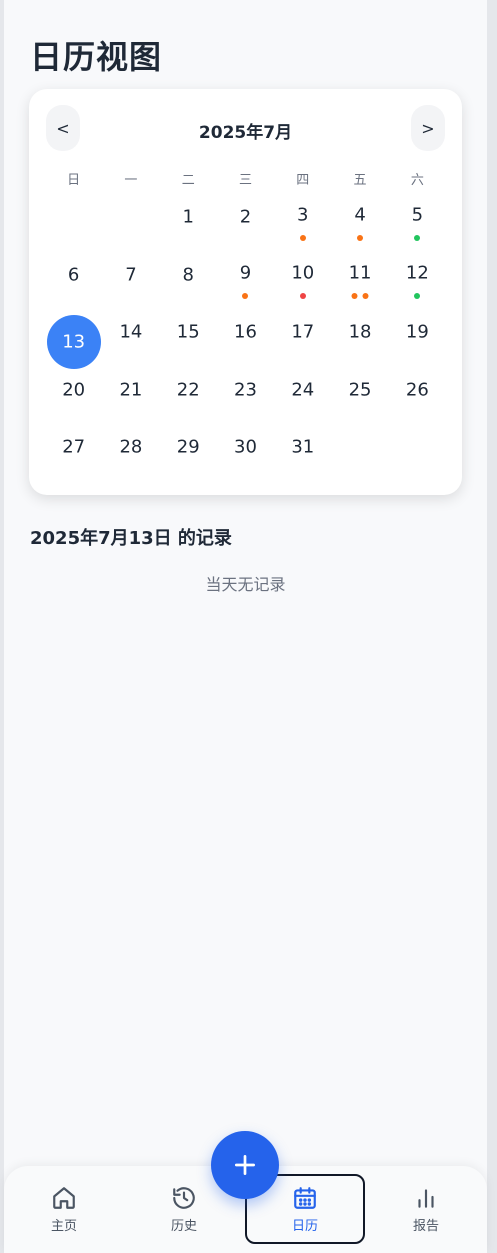 Image resolution: width=497 pixels, height=1253 pixels. Describe the element at coordinates (303, 447) in the screenshot. I see `day-number: 31` at that location.